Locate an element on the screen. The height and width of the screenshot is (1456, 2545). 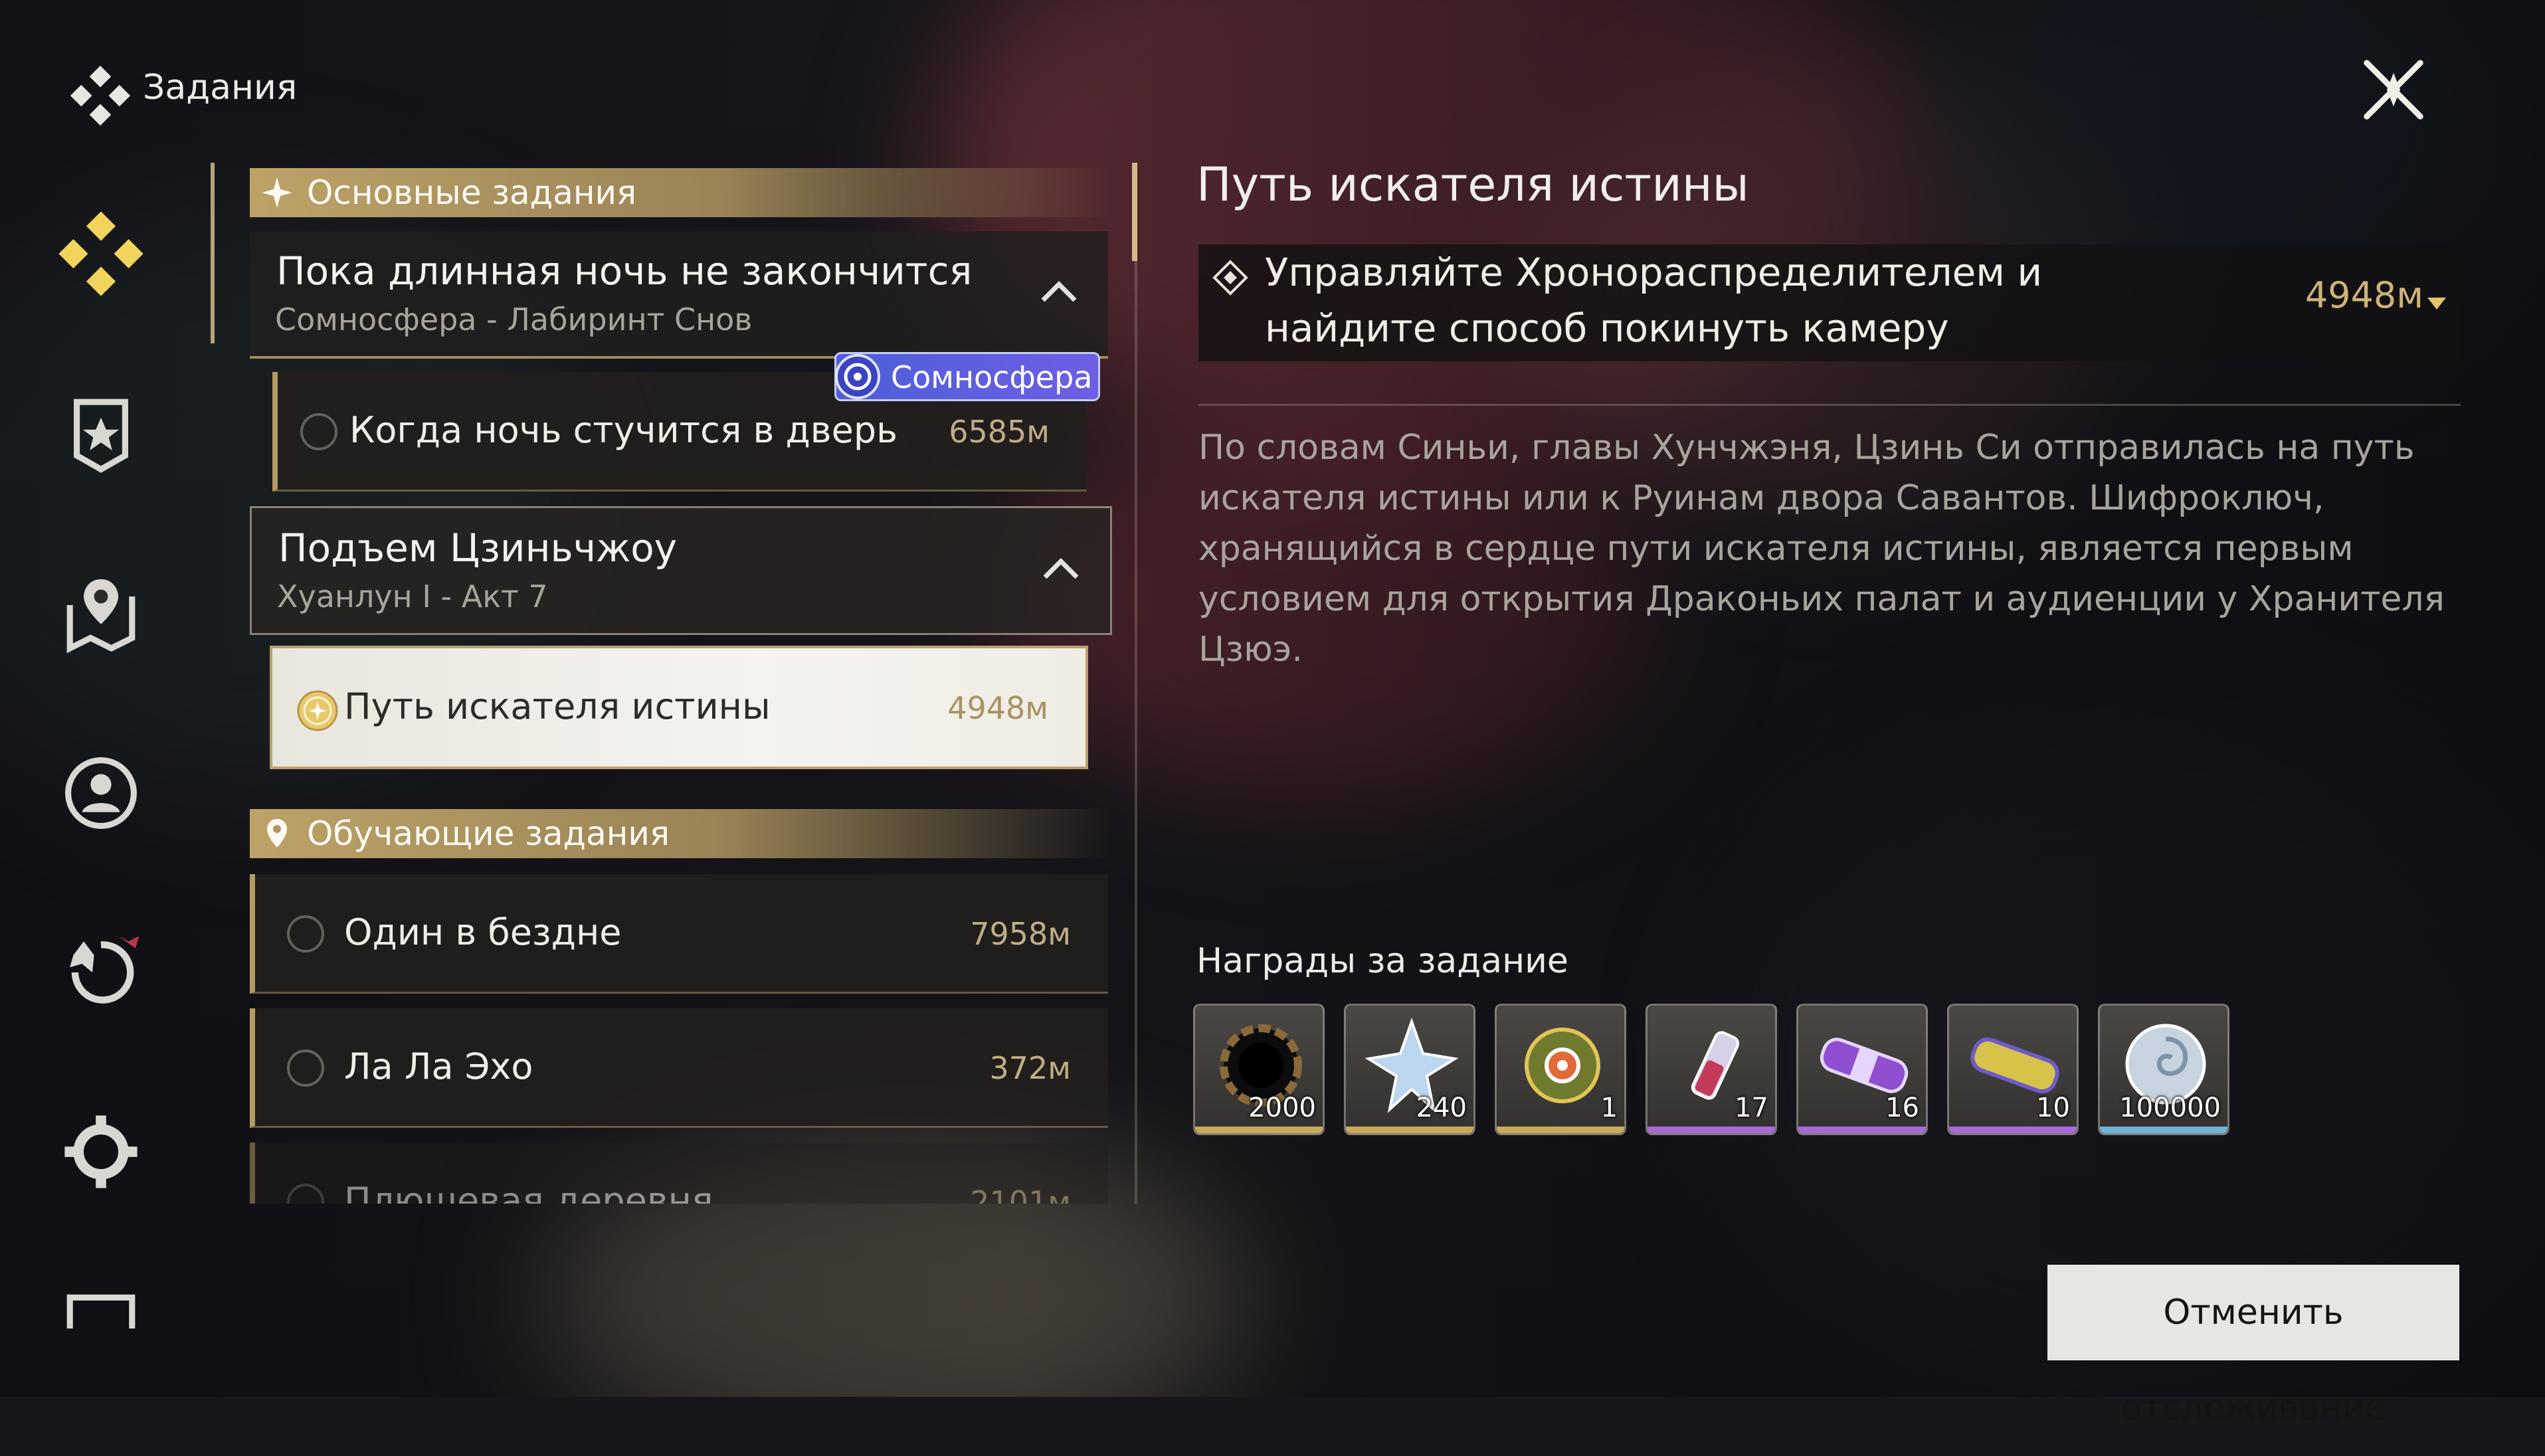
quest-group-subtitle: Сомносфера - Лабиринт Снов is located at coordinates (514, 319).